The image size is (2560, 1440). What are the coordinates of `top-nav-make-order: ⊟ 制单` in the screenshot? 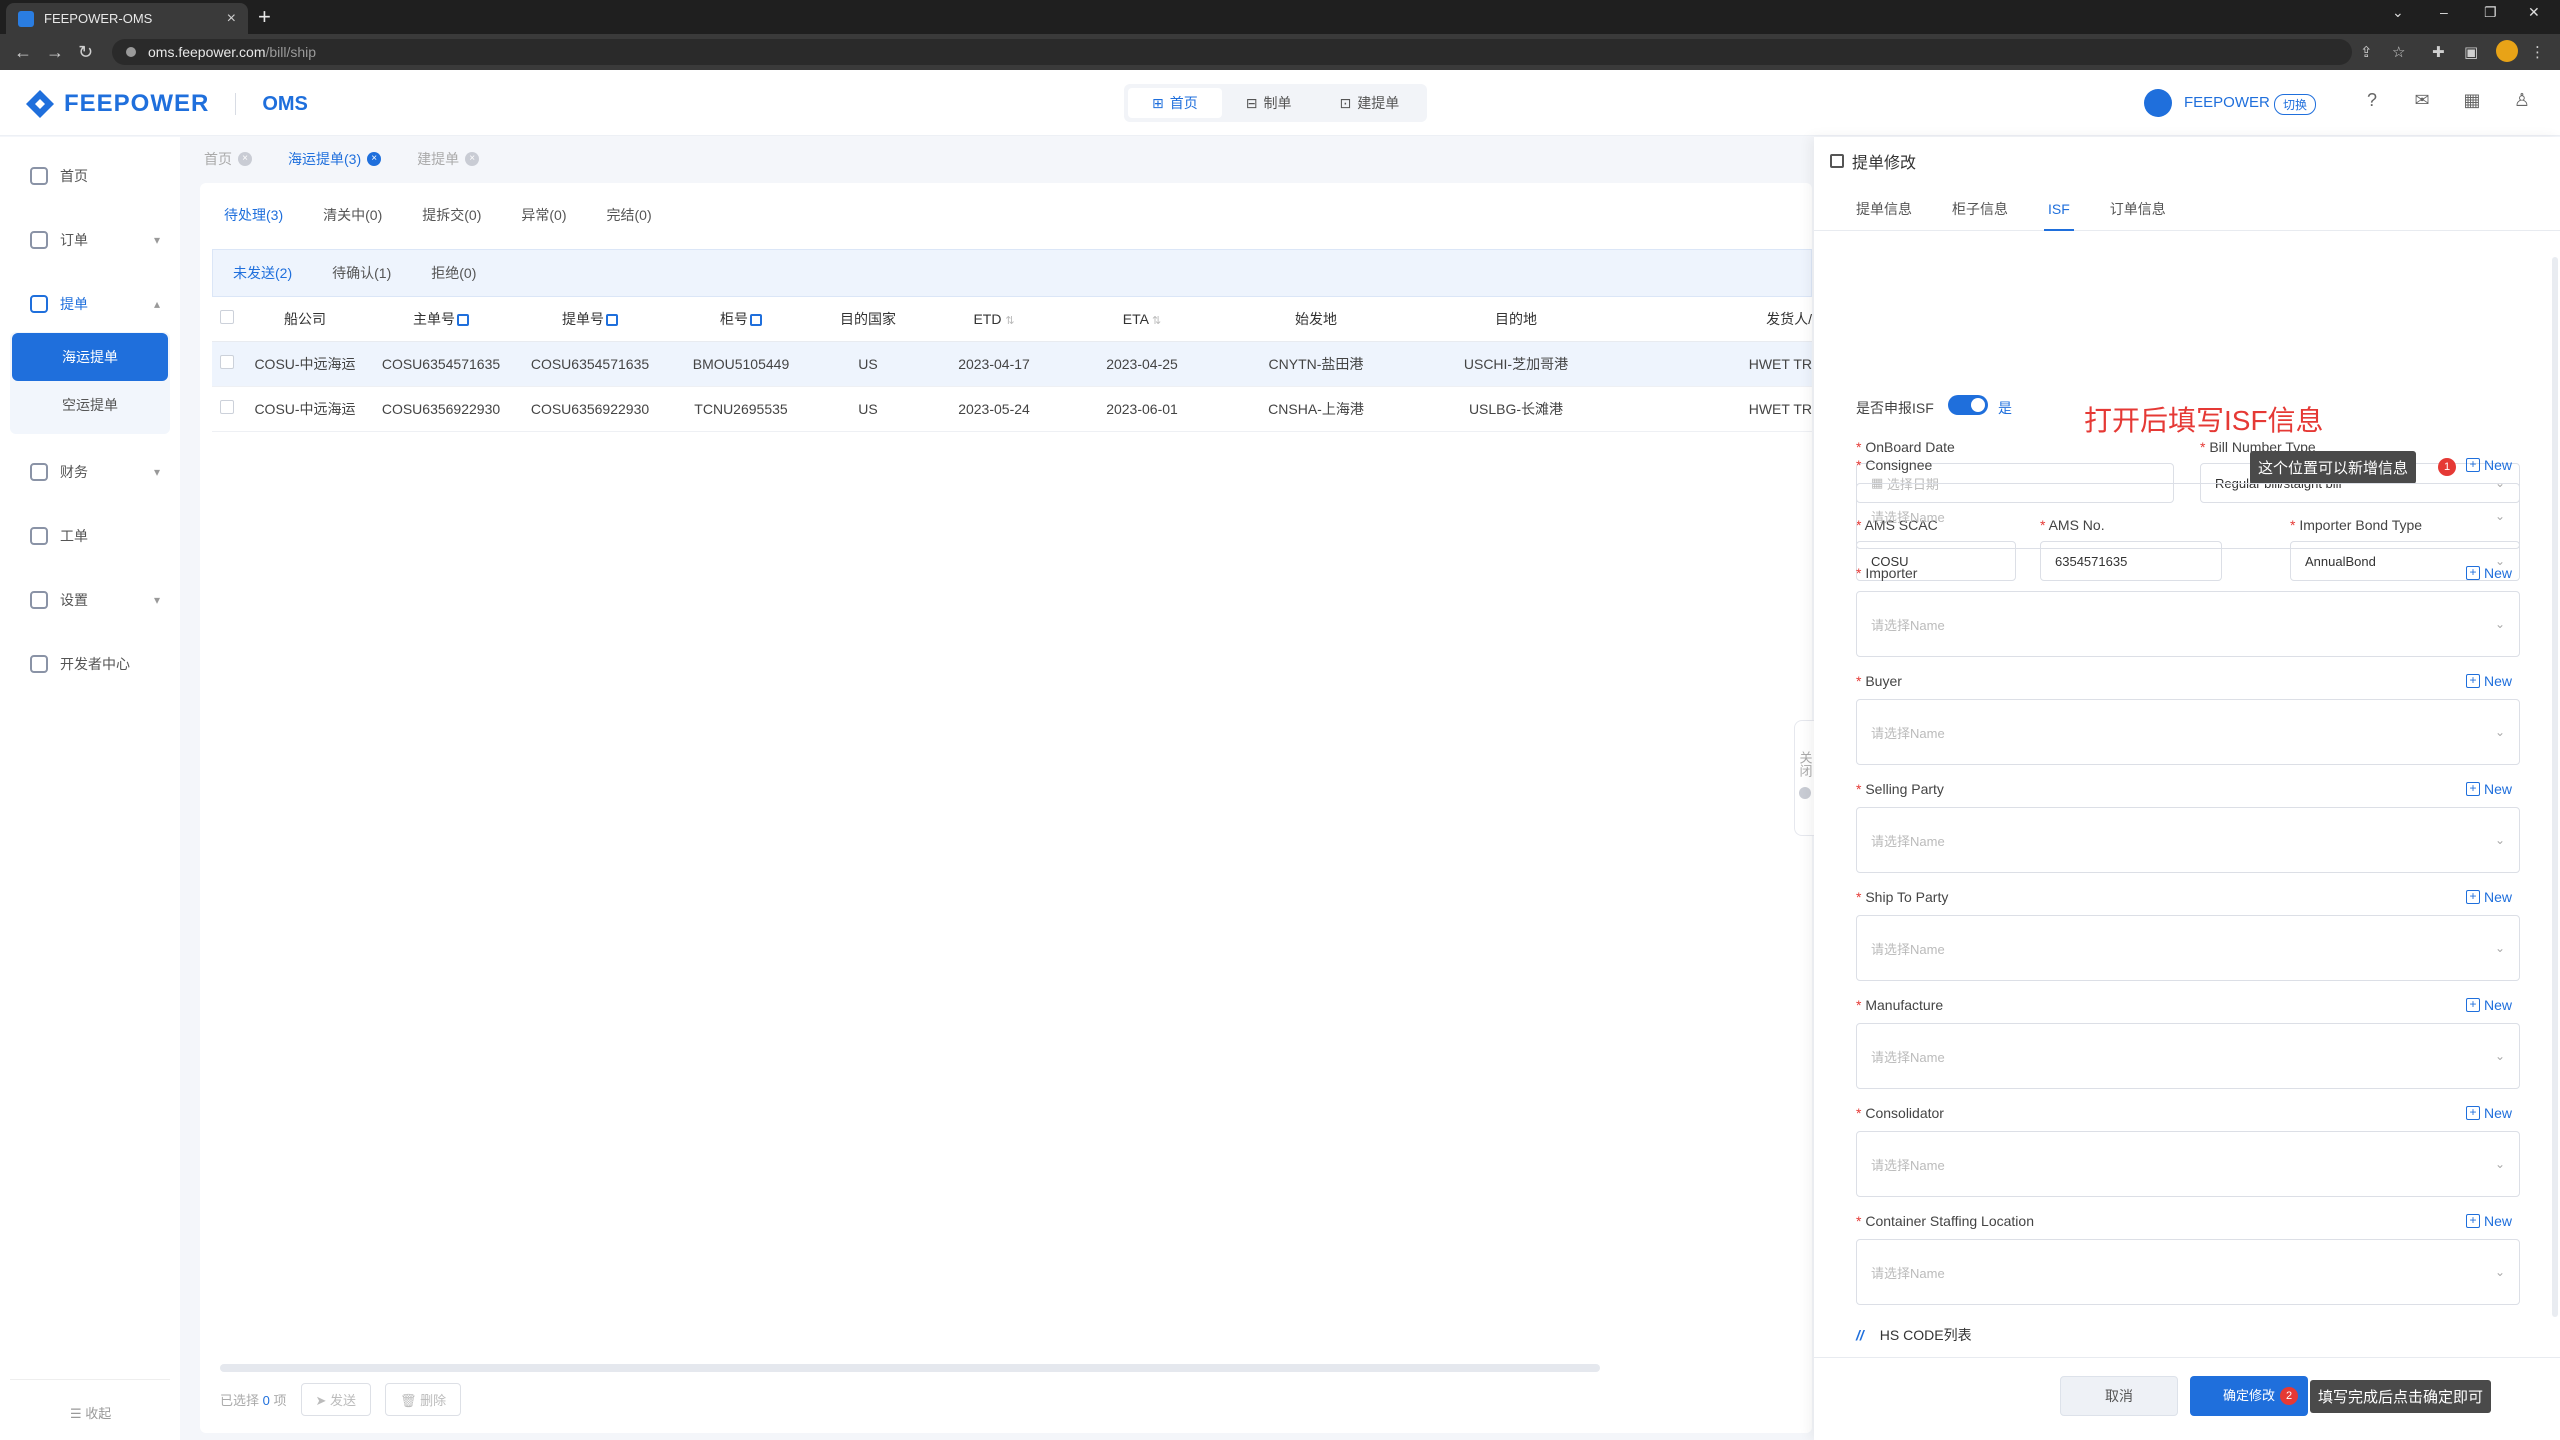 It's located at (1269, 103).